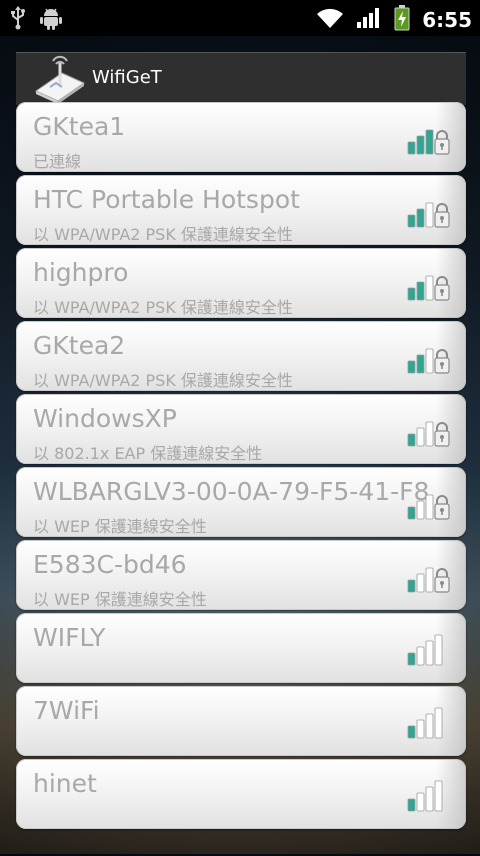 The image size is (480, 856). What do you see at coordinates (241, 356) in the screenshot?
I see `network-item: GKtea2 以 WPA/WPA2 PSK 保護連線安全性` at bounding box center [241, 356].